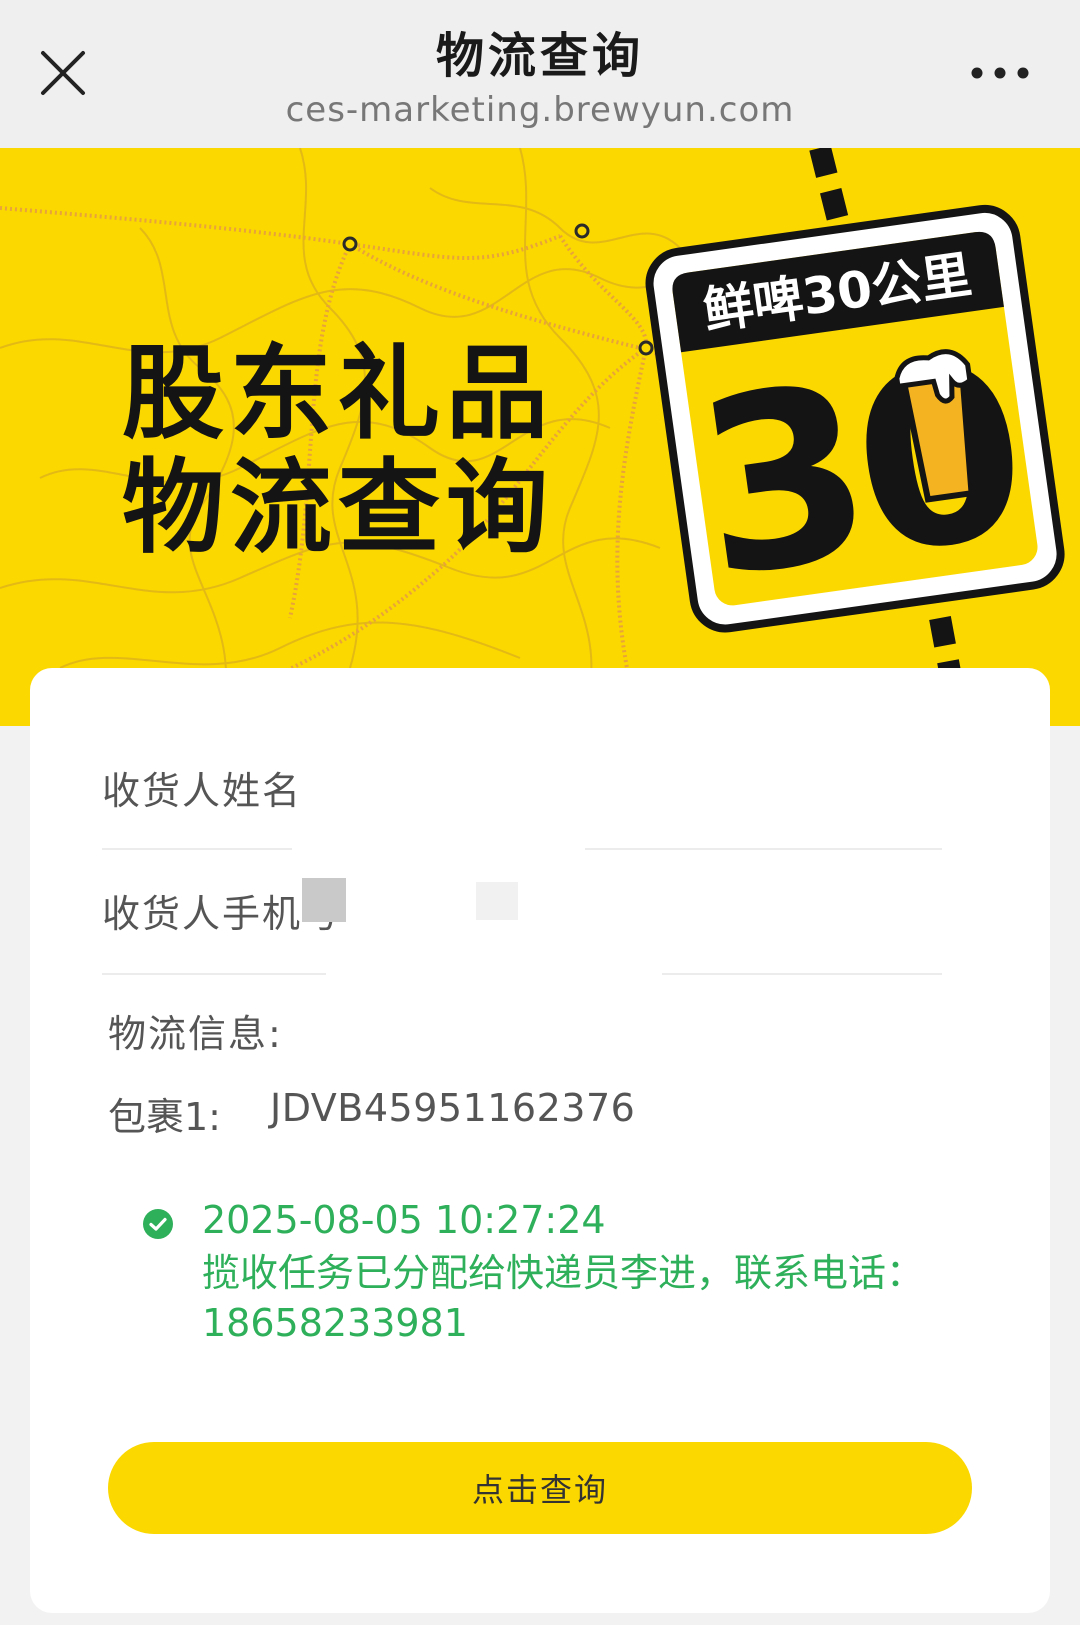 Image resolution: width=1080 pixels, height=1625 pixels. I want to click on name-field-label: 收货人姓名, so click(202, 791).